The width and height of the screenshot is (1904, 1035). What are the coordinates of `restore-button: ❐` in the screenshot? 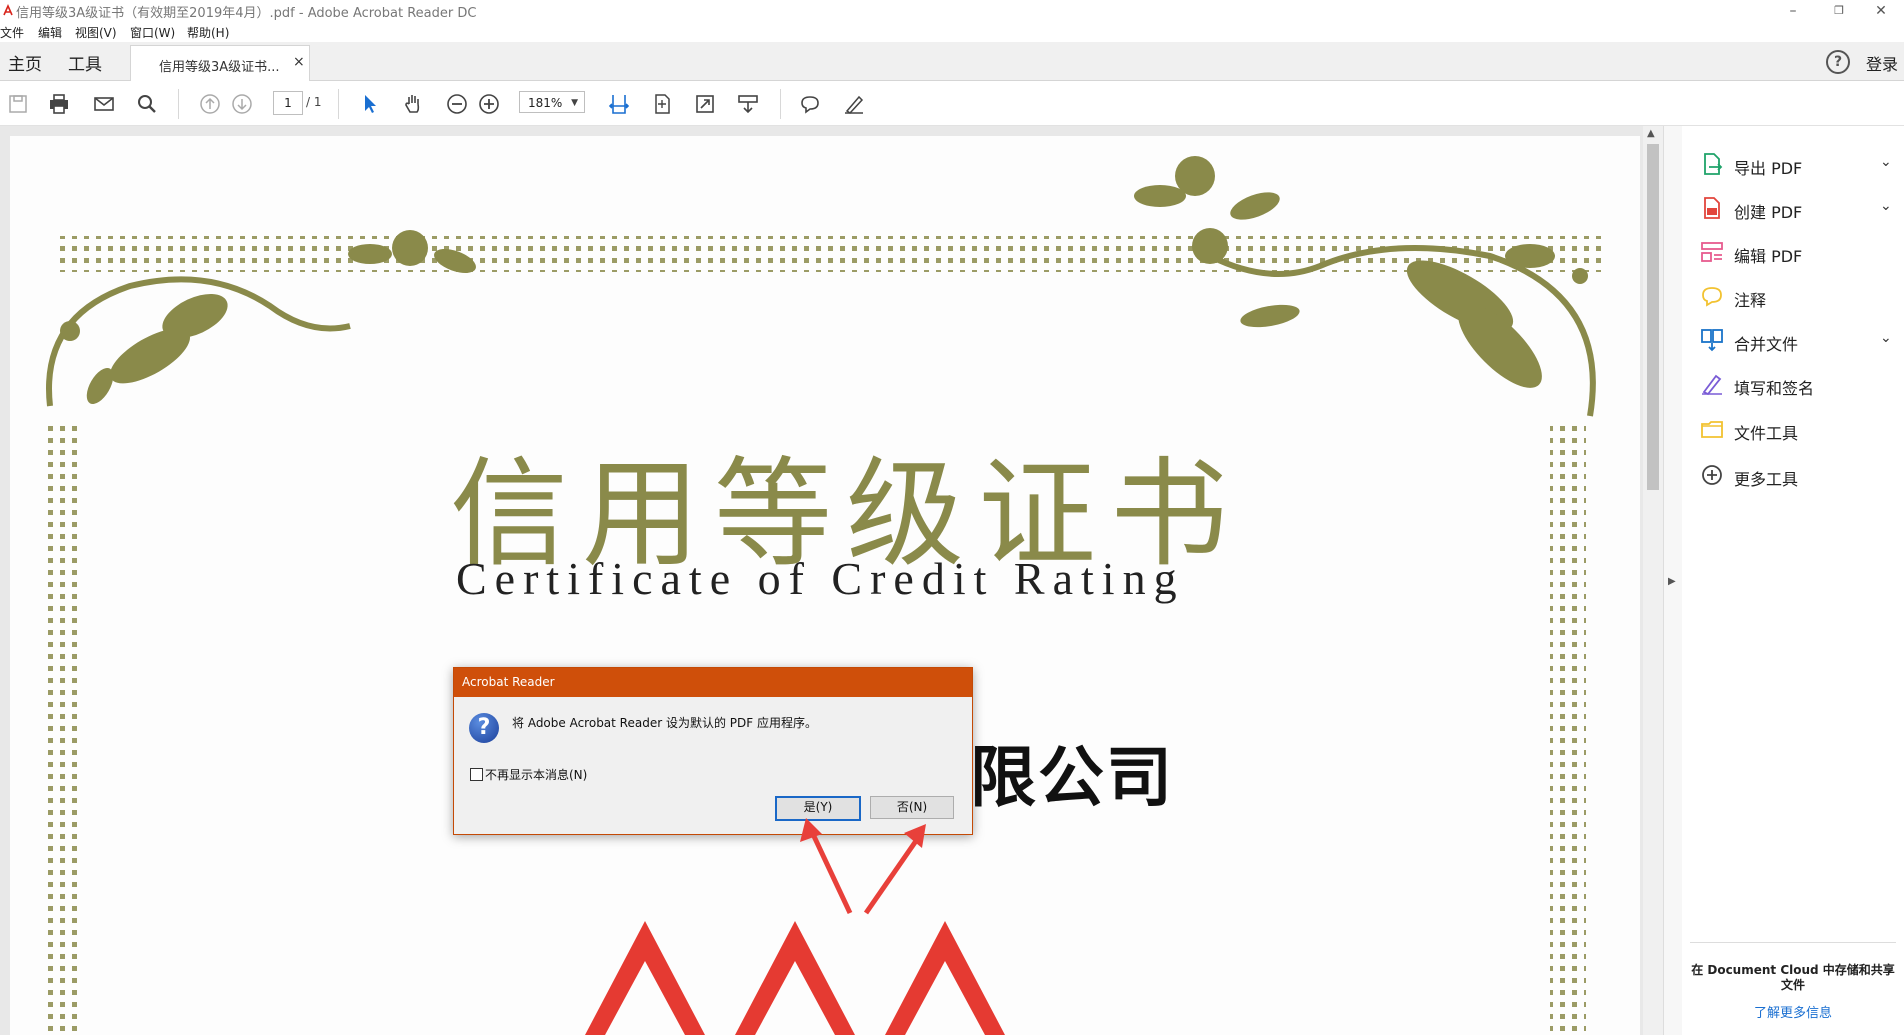 It's located at (1839, 11).